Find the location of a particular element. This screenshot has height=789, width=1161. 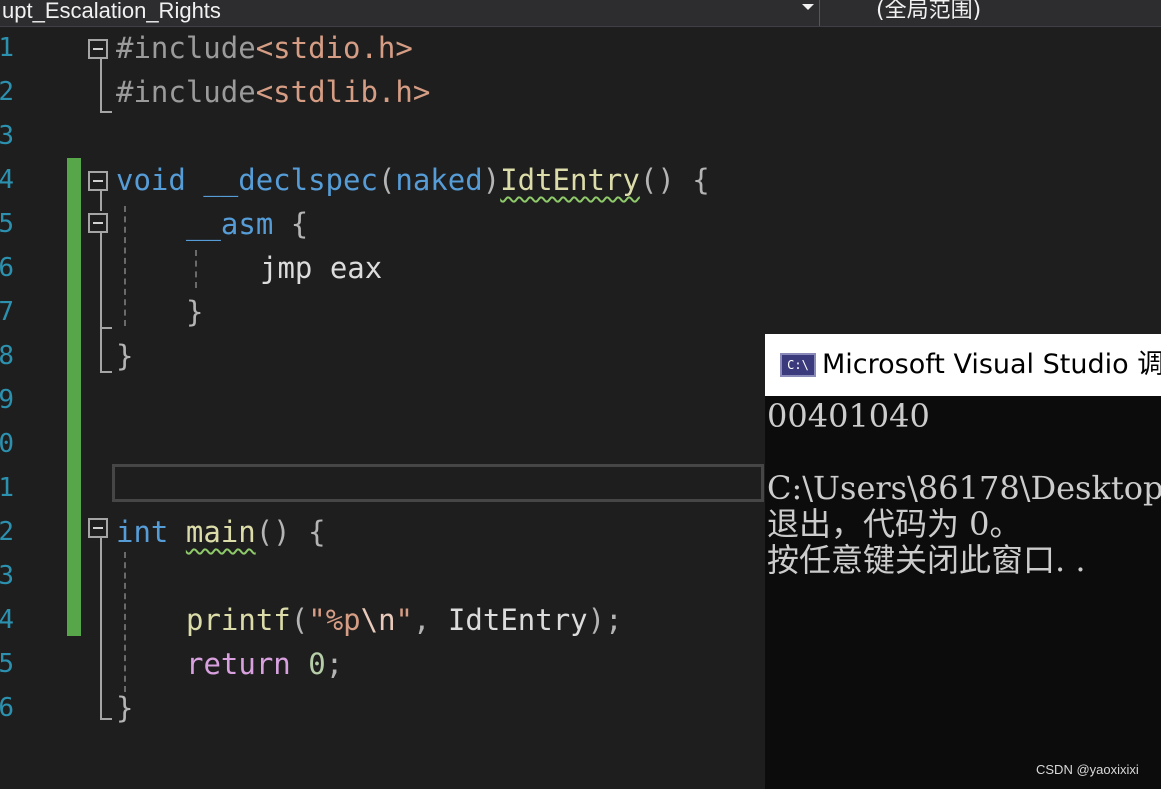

code-line-15: return 0; is located at coordinates (264, 664).